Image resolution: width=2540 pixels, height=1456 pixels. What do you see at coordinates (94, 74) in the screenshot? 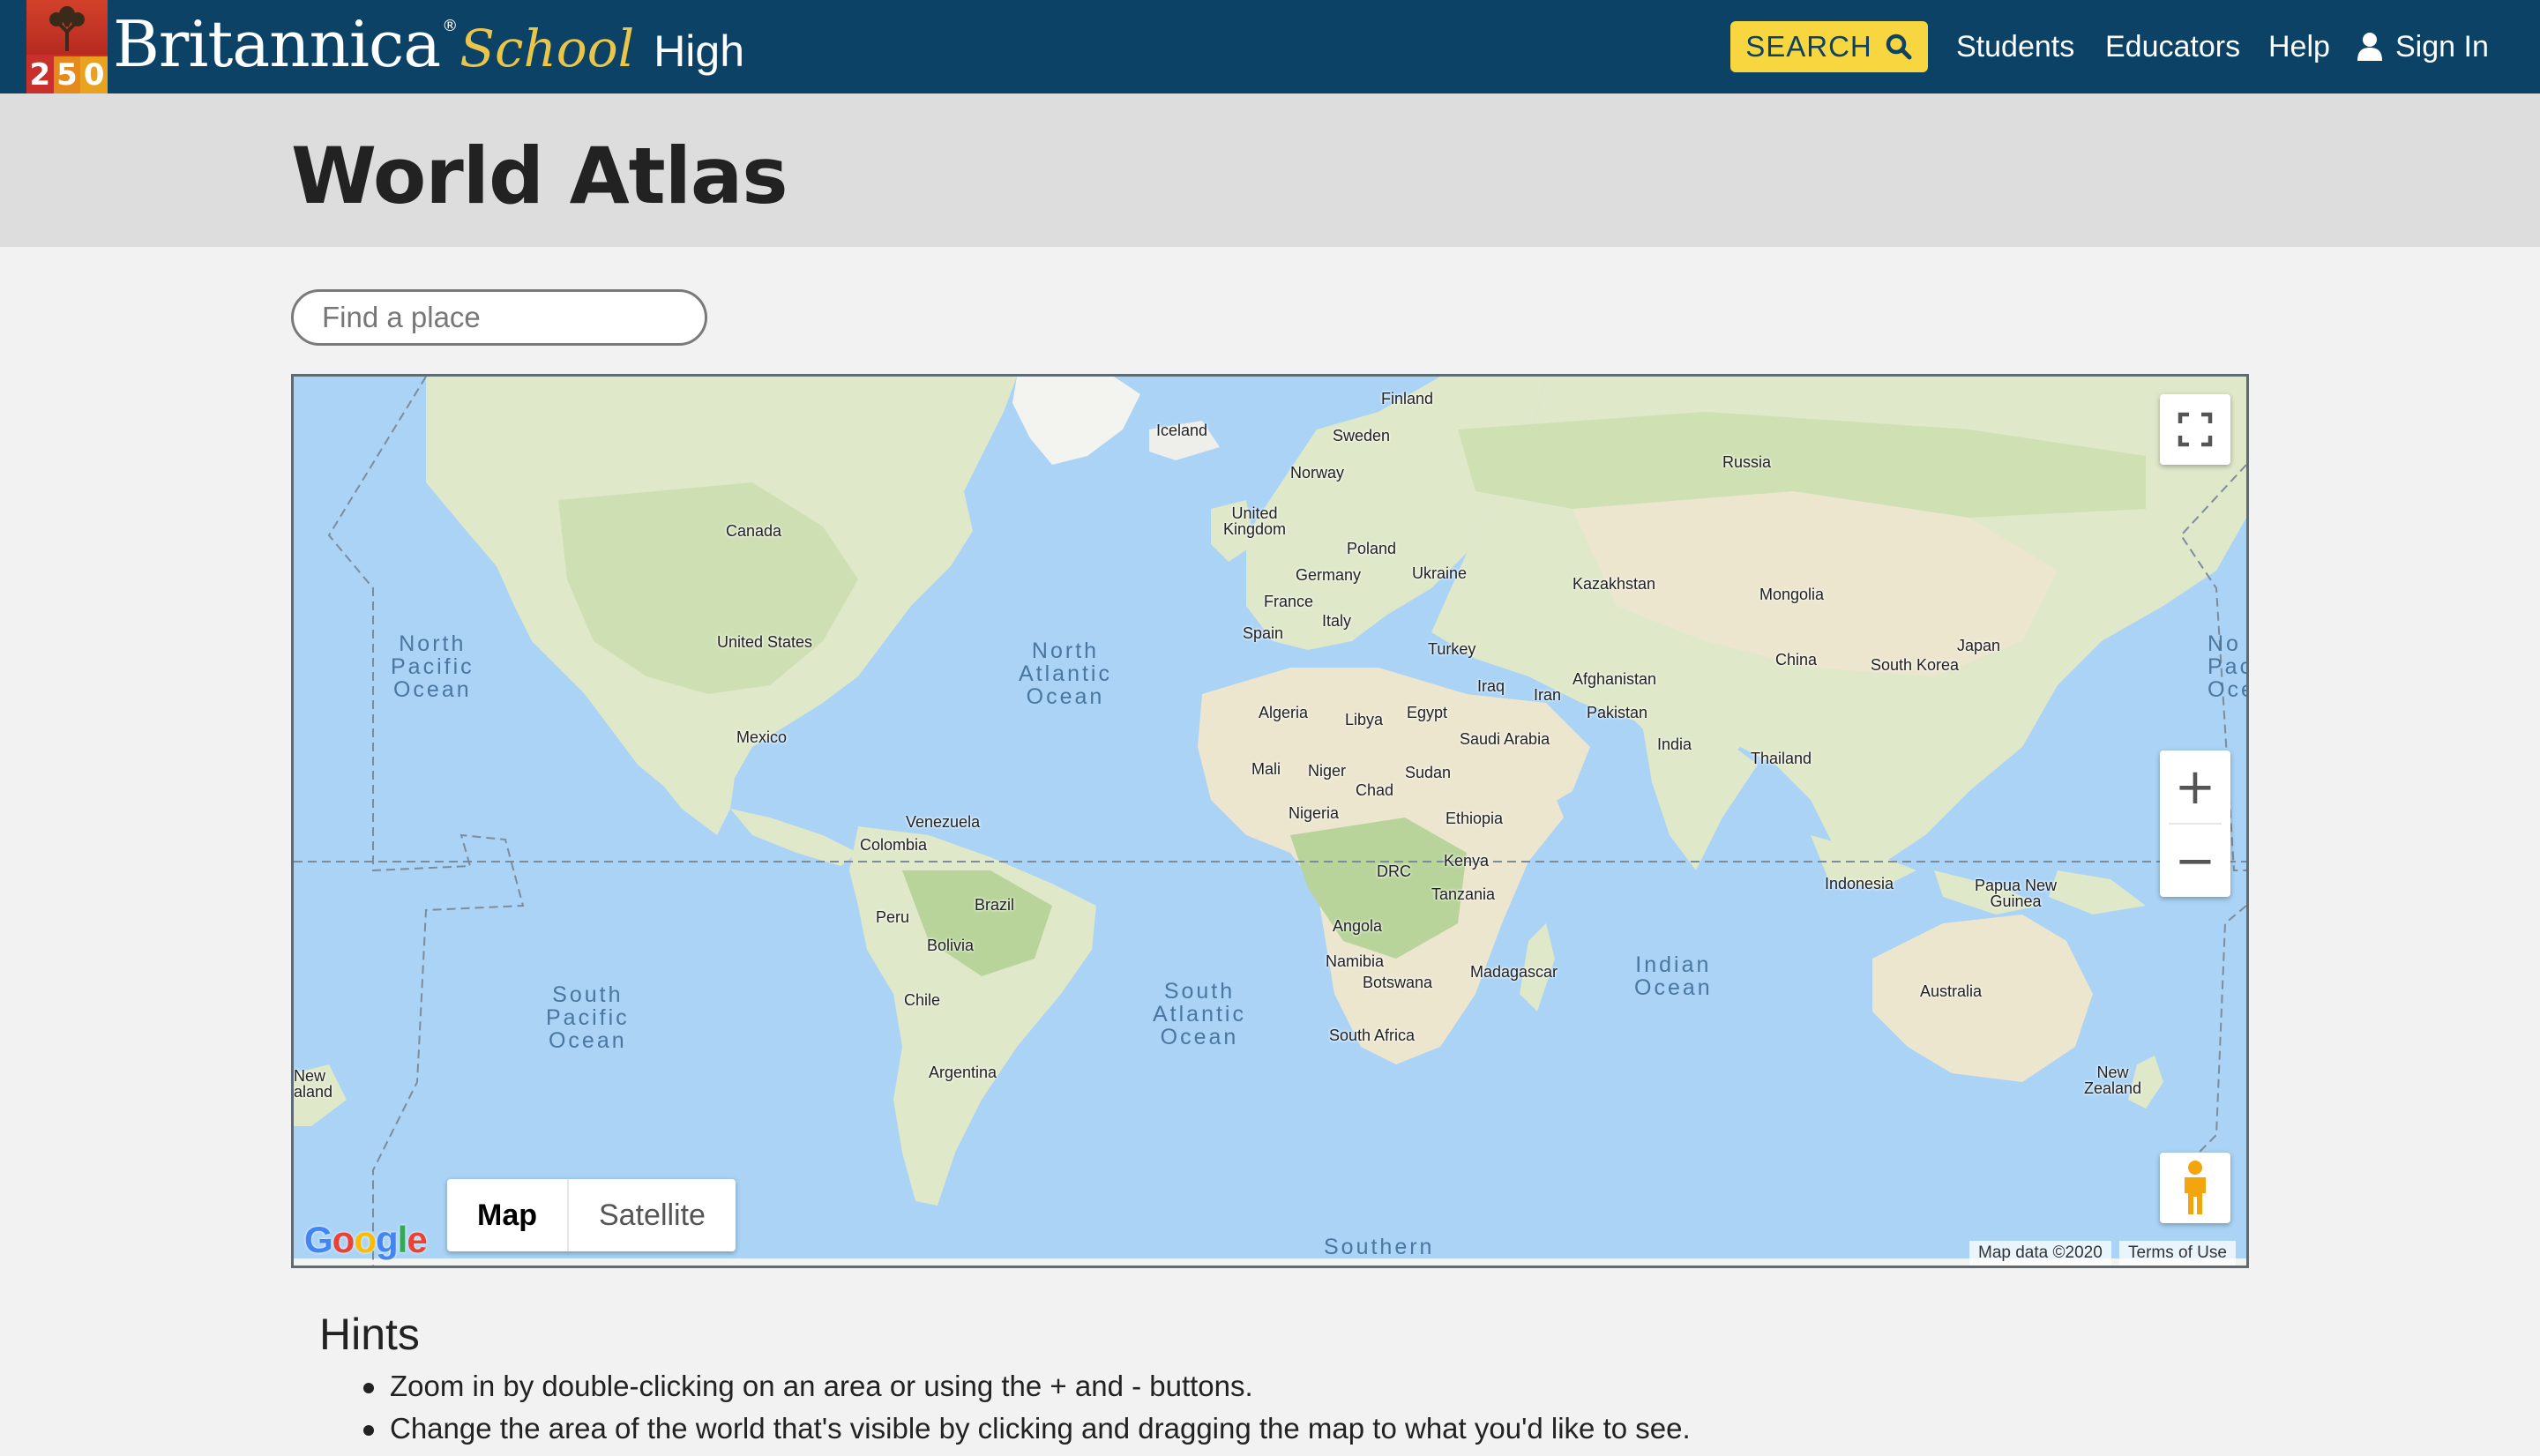
I see `logo-digit: 0` at bounding box center [94, 74].